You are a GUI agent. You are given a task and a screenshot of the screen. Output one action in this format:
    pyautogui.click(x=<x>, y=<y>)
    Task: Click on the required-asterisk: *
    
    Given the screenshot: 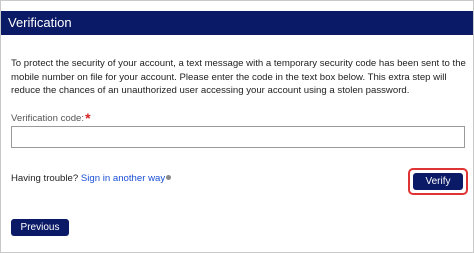 What is the action you would take?
    pyautogui.click(x=88, y=118)
    